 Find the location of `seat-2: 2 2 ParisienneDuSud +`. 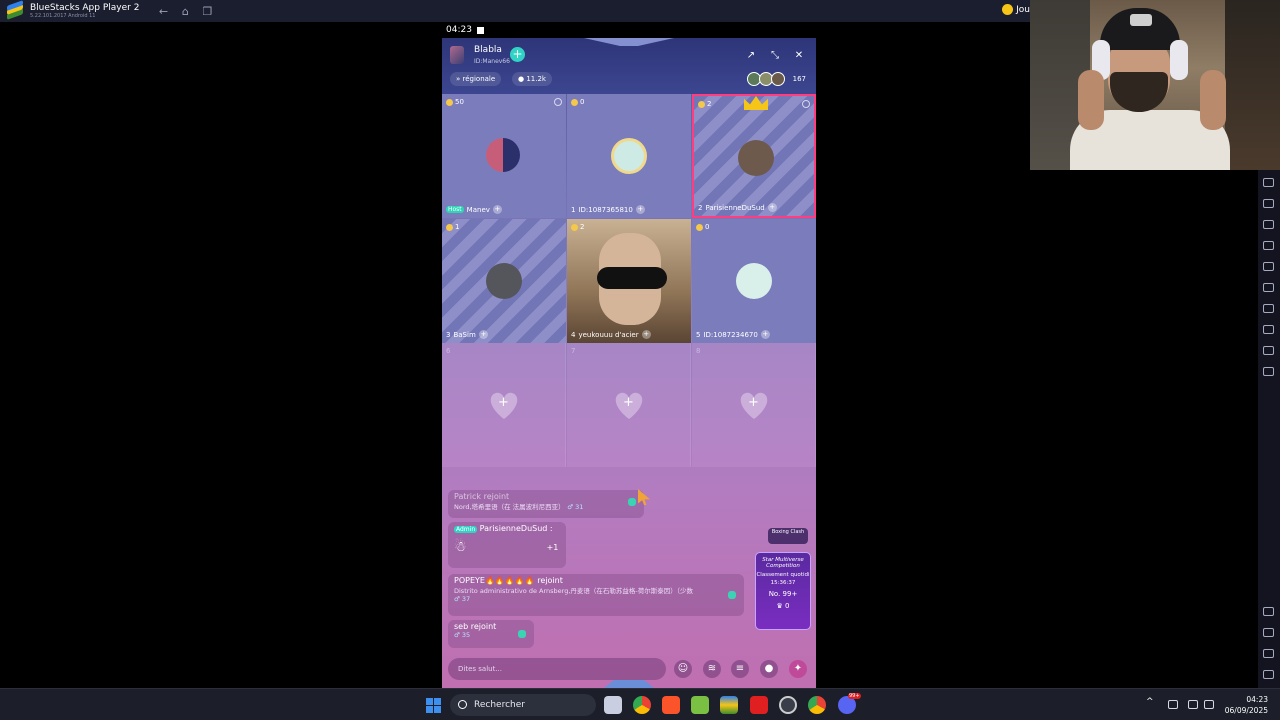

seat-2: 2 2 ParisienneDuSud + is located at coordinates (754, 156).